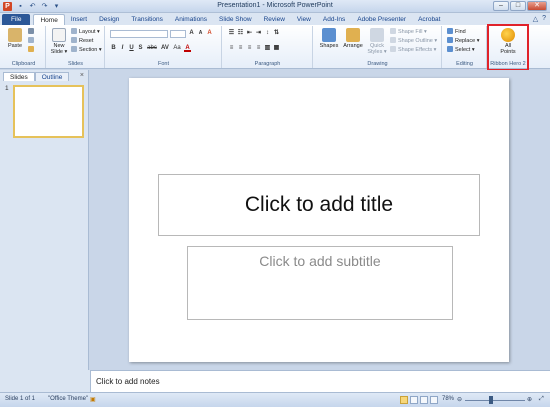 The width and height of the screenshot is (550, 407). I want to click on underline-button: U, so click(131, 48).